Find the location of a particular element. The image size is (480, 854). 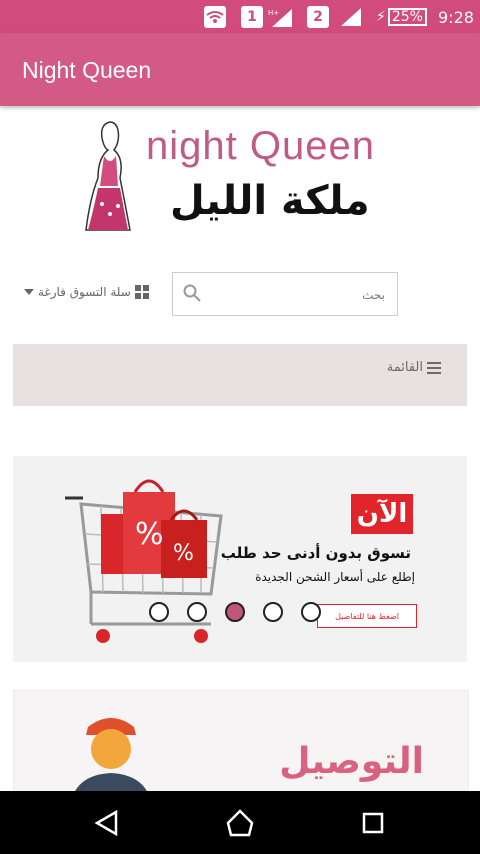

site-logo: night Queen ملكة الليل is located at coordinates (245, 177).